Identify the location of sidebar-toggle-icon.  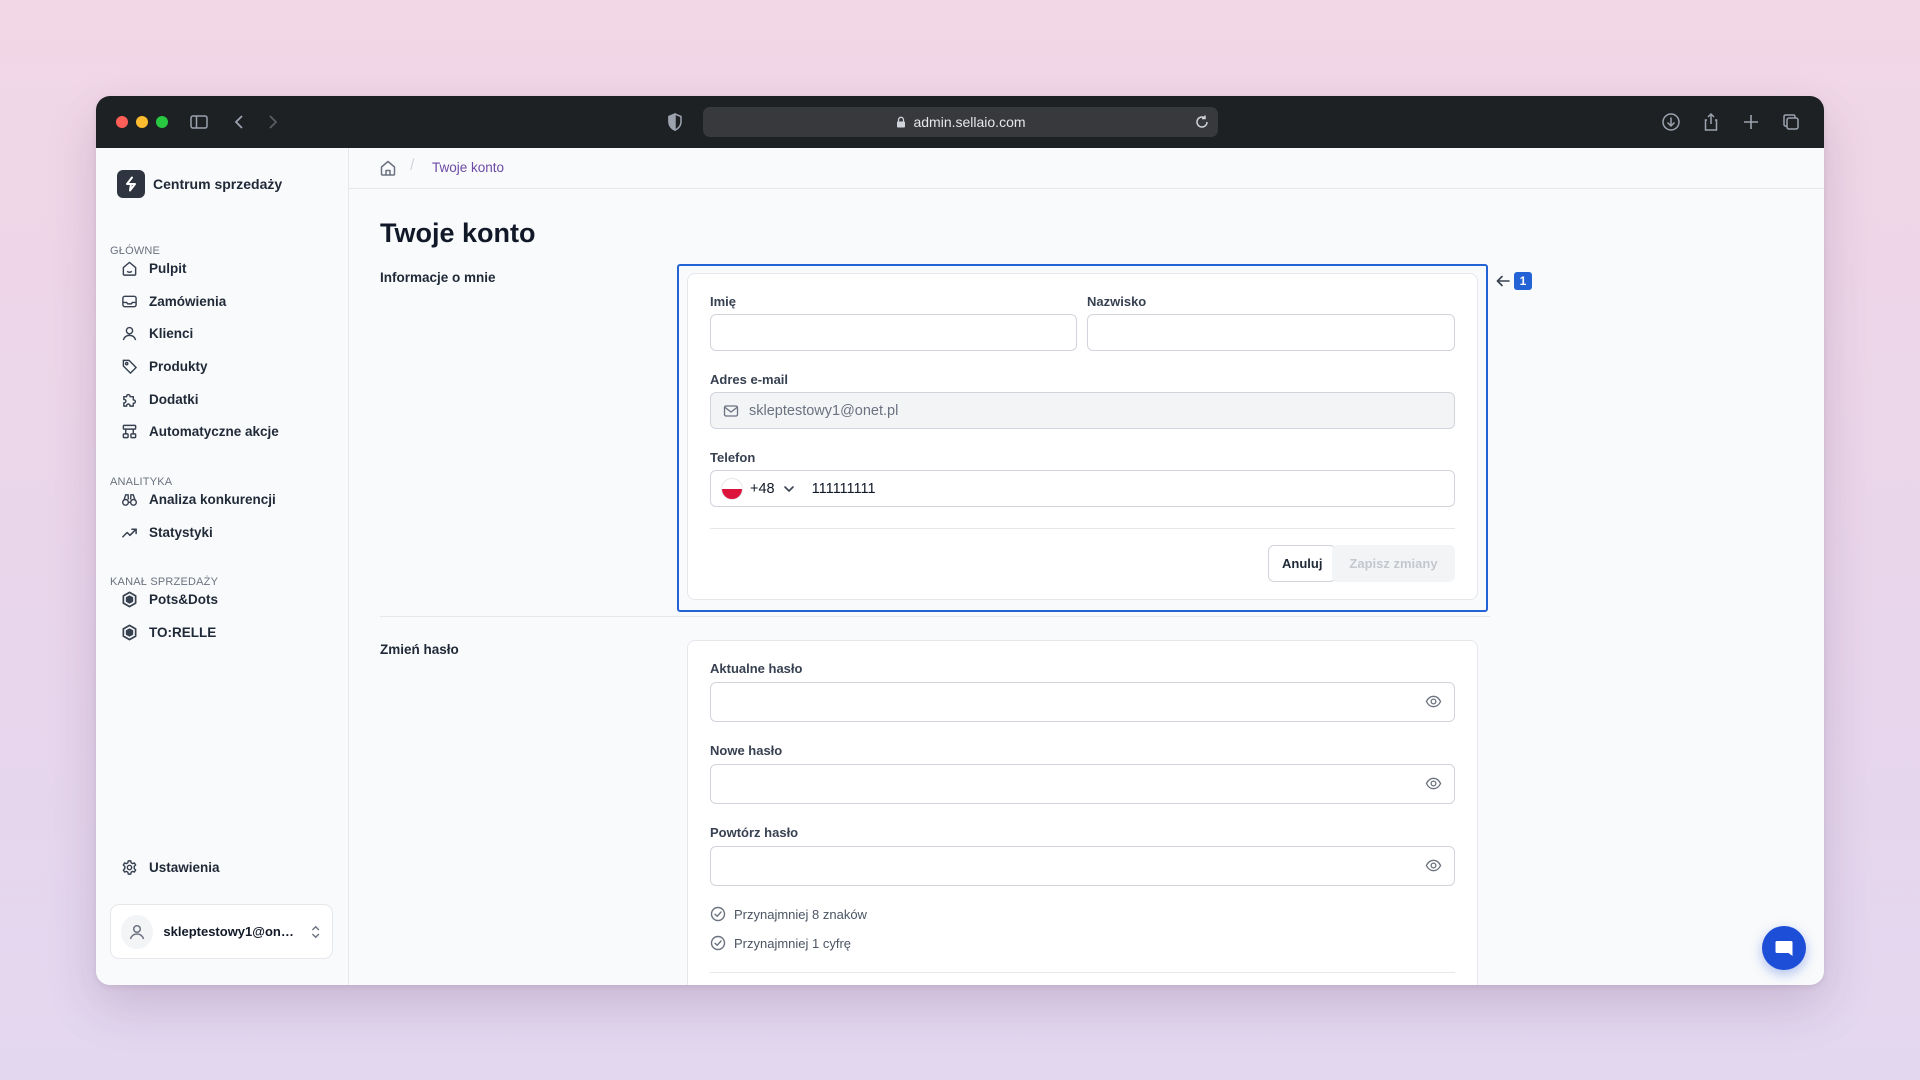
(199, 122).